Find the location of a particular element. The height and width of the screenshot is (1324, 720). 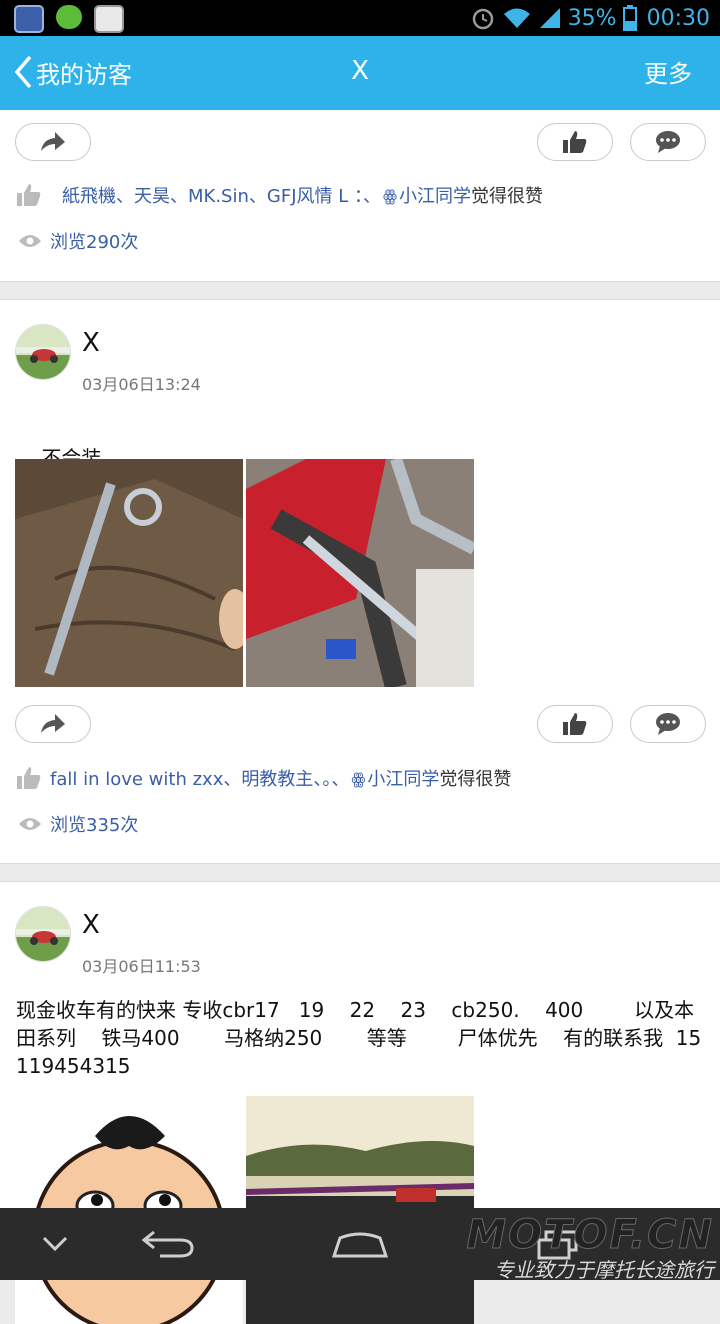

page-title: X is located at coordinates (360, 71).